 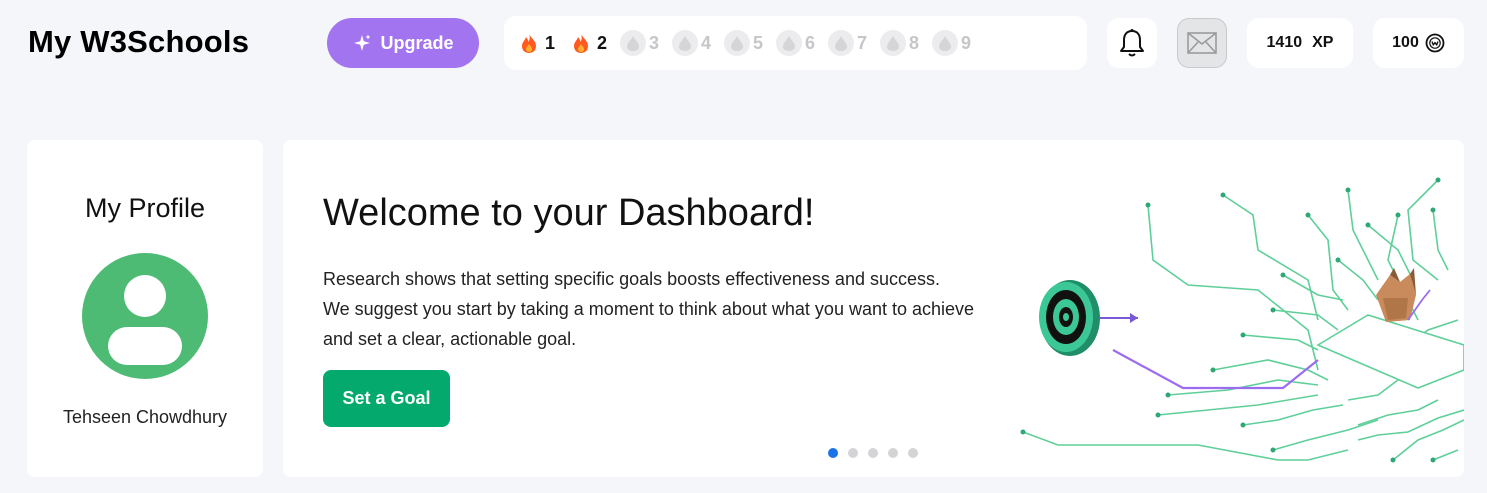 I want to click on avatar, so click(x=145, y=316).